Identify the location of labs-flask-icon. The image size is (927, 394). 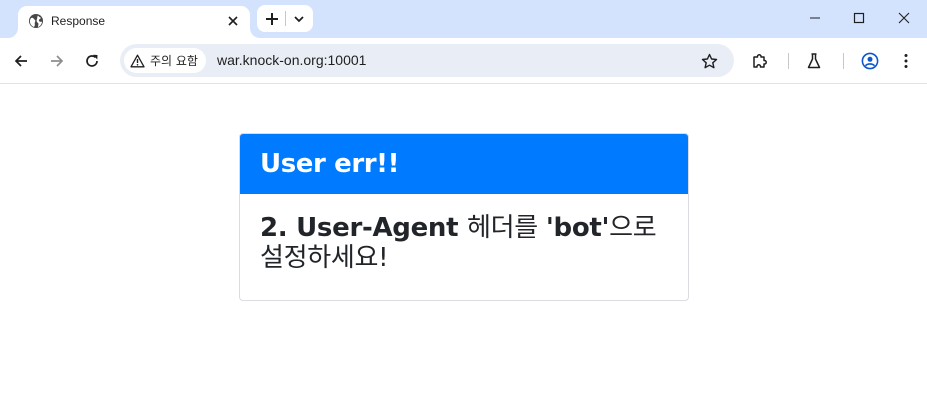
(814, 61).